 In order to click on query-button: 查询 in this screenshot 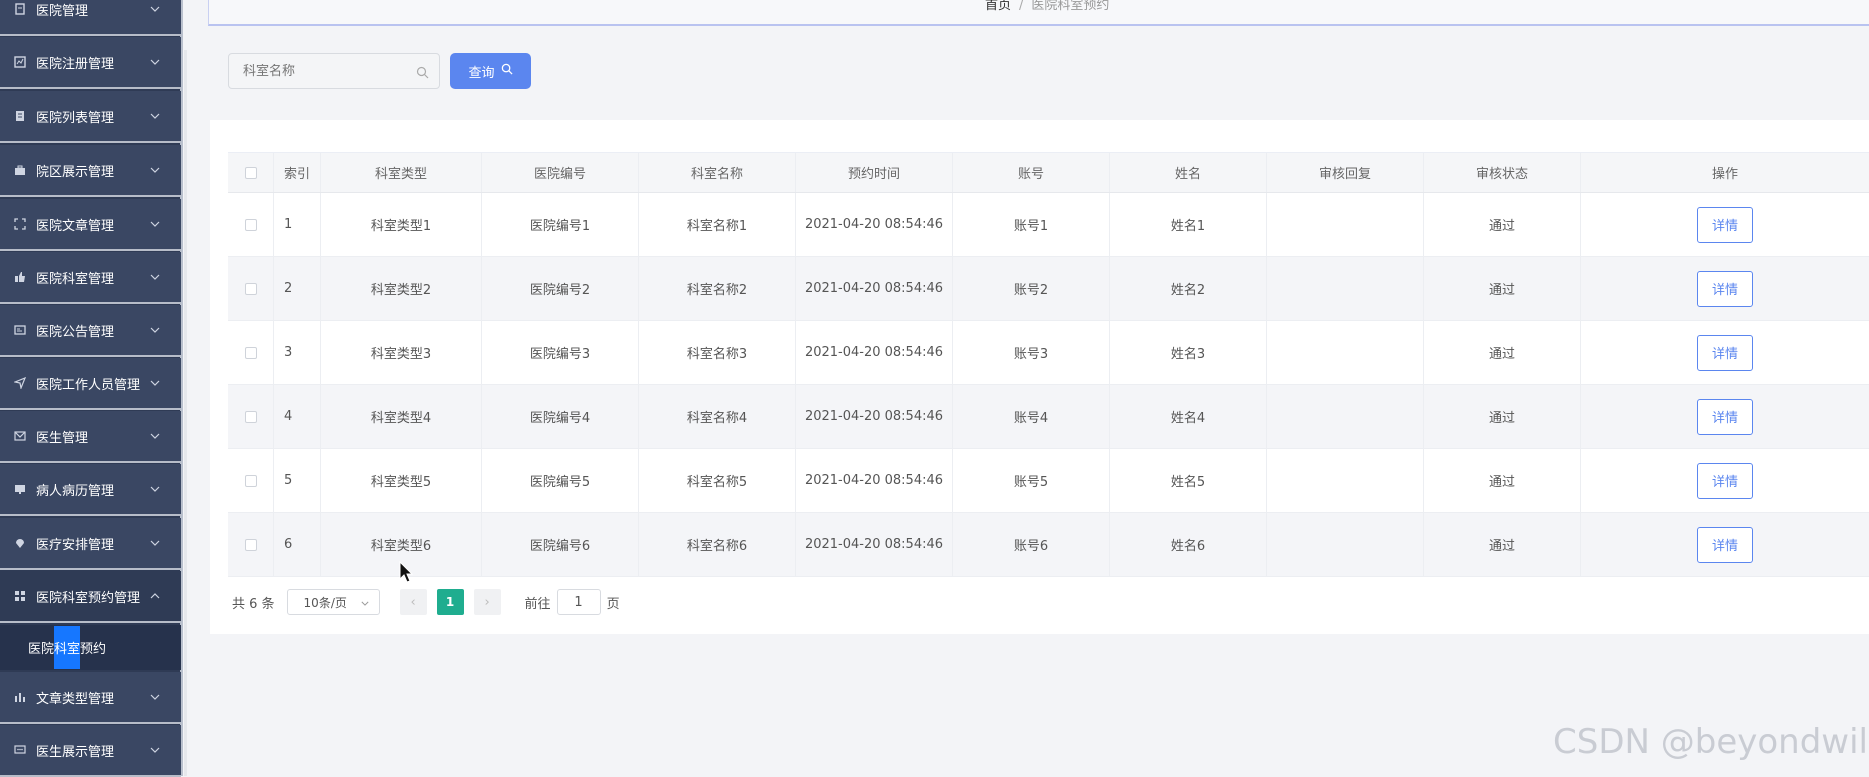, I will do `click(490, 71)`.